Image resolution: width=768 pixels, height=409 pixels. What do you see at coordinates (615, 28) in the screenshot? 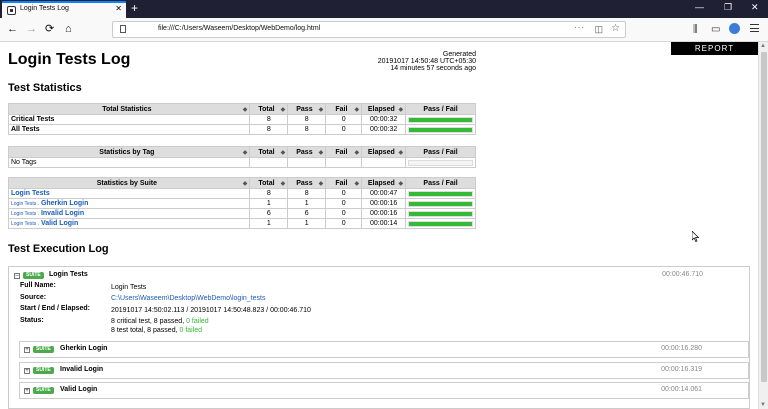
I see `bookmark-star-icon: ☆` at bounding box center [615, 28].